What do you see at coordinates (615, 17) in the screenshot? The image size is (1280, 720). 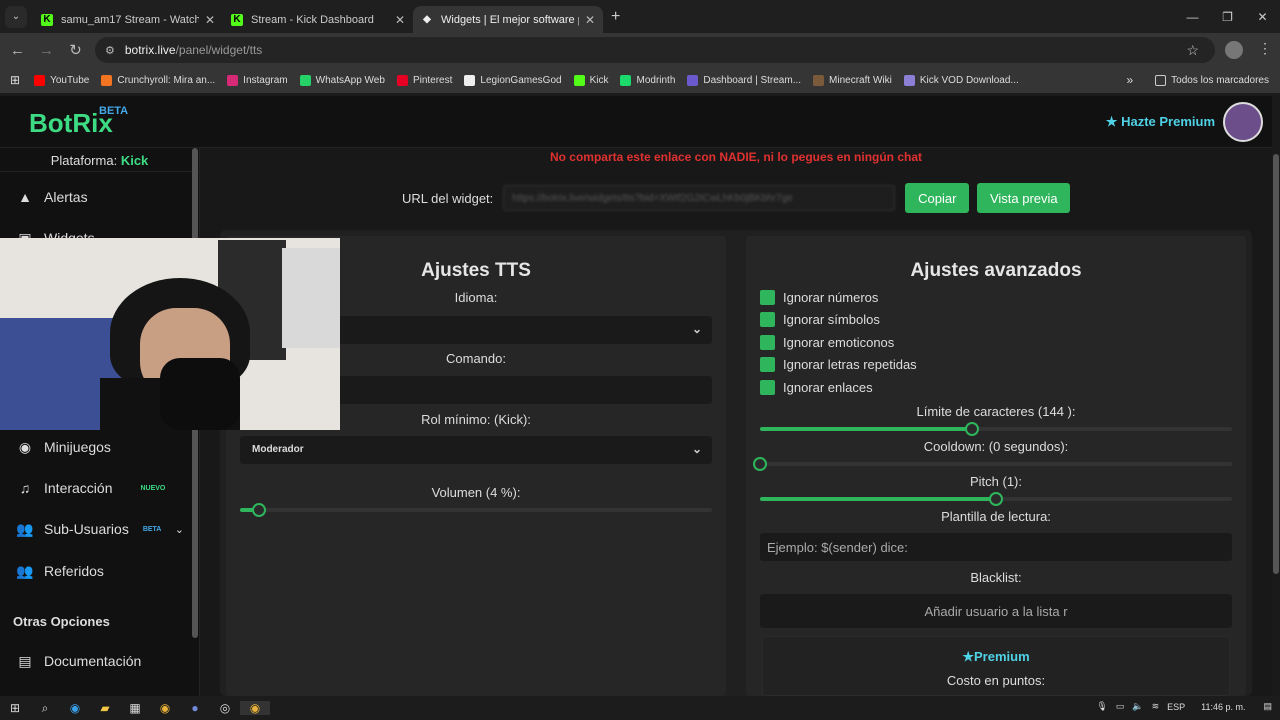 I see `new-tab-icon: +` at bounding box center [615, 17].